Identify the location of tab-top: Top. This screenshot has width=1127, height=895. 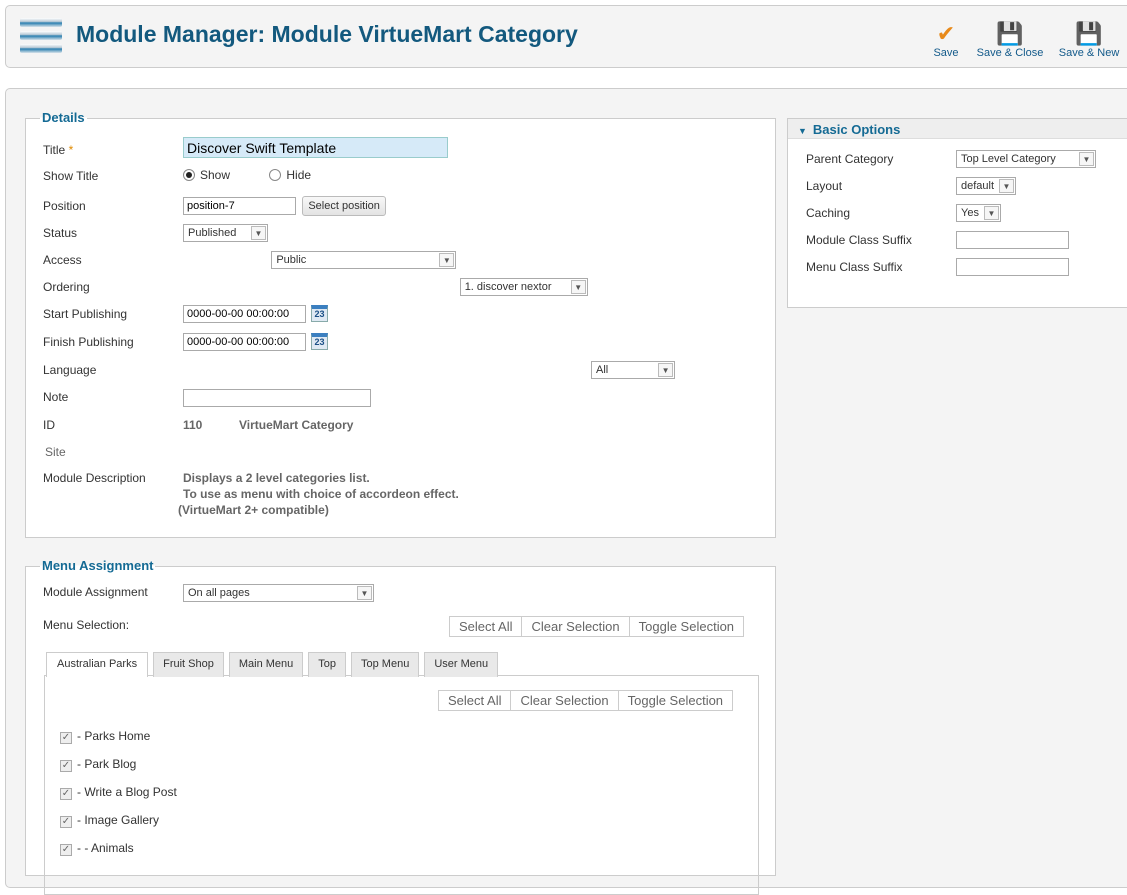
(327, 664).